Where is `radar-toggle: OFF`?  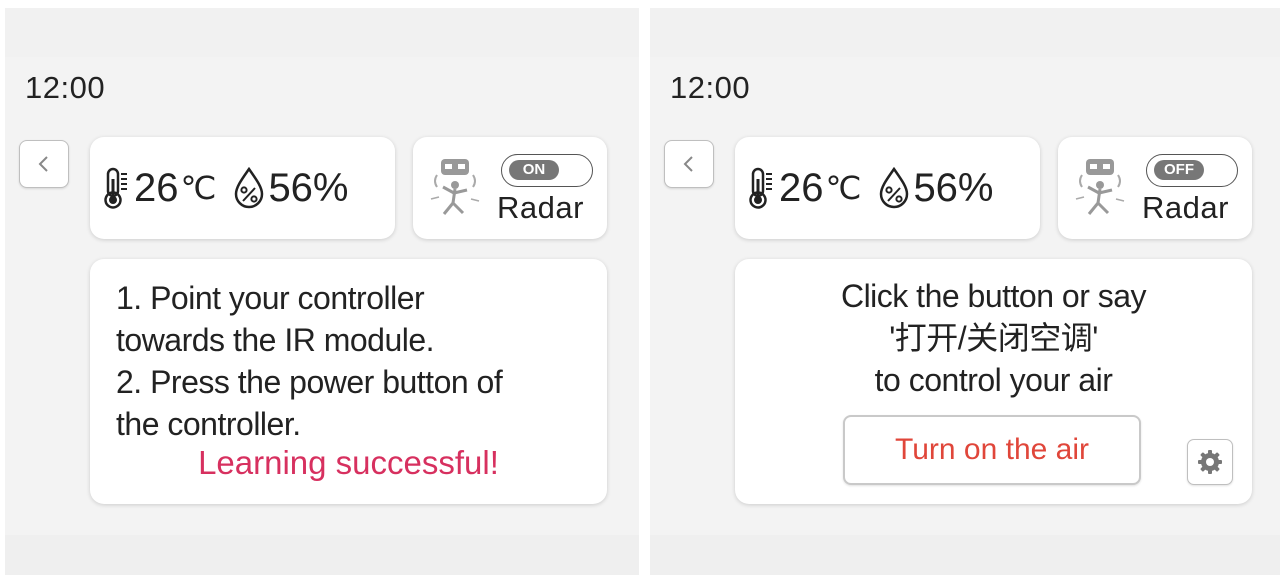
radar-toggle: OFF is located at coordinates (1192, 170).